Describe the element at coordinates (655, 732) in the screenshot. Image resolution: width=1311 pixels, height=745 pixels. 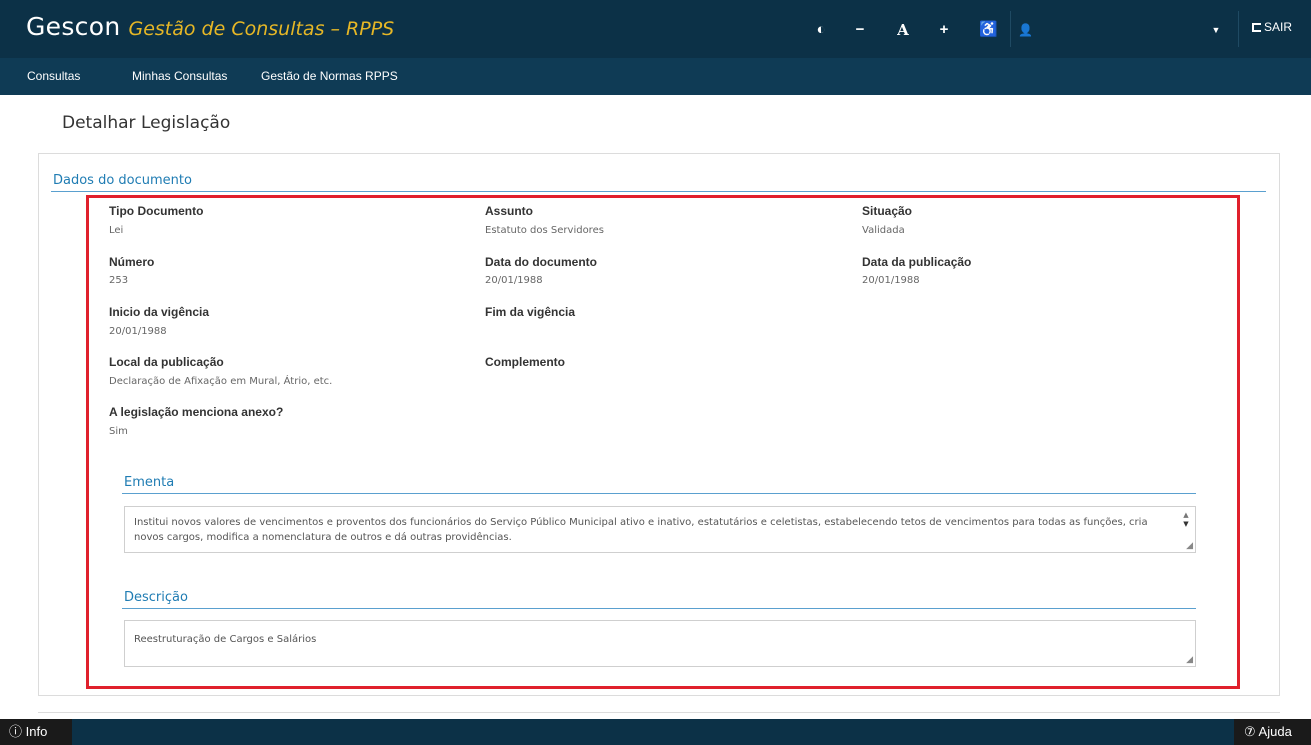
I see `footer-bar: ⓘ Info ⑦ Ajuda` at that location.